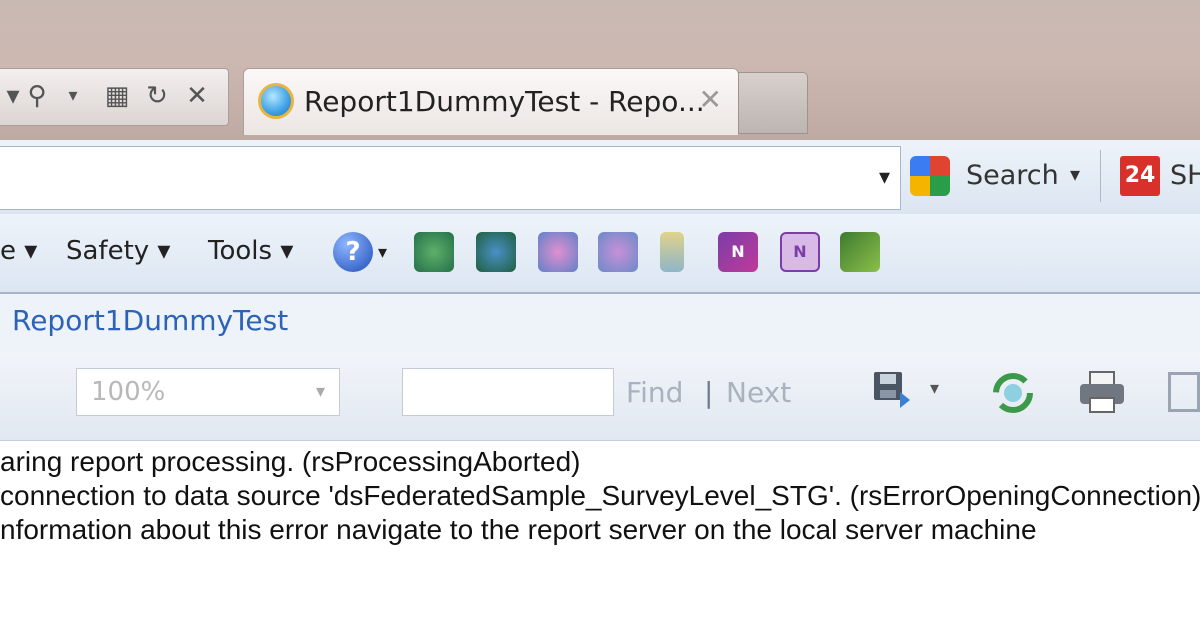 Image resolution: width=1200 pixels, height=627 pixels. What do you see at coordinates (1012, 175) in the screenshot?
I see `search-label: Search` at bounding box center [1012, 175].